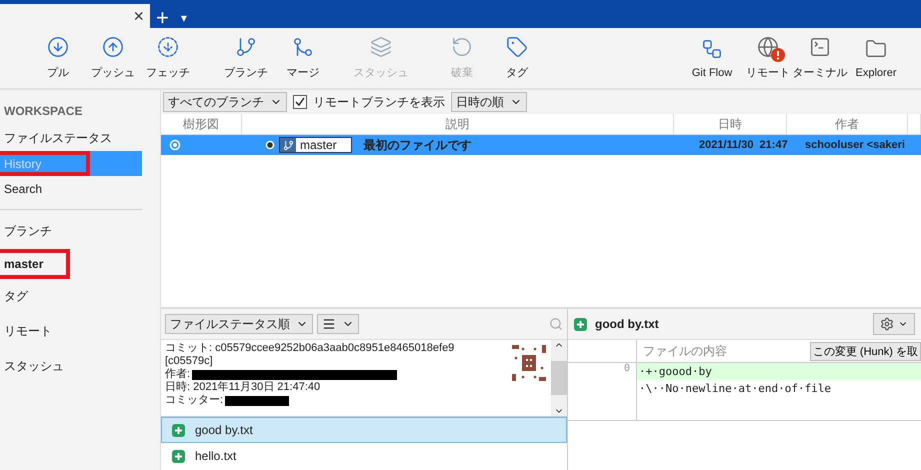  Describe the element at coordinates (303, 47) in the screenshot. I see `merge-icon` at that location.